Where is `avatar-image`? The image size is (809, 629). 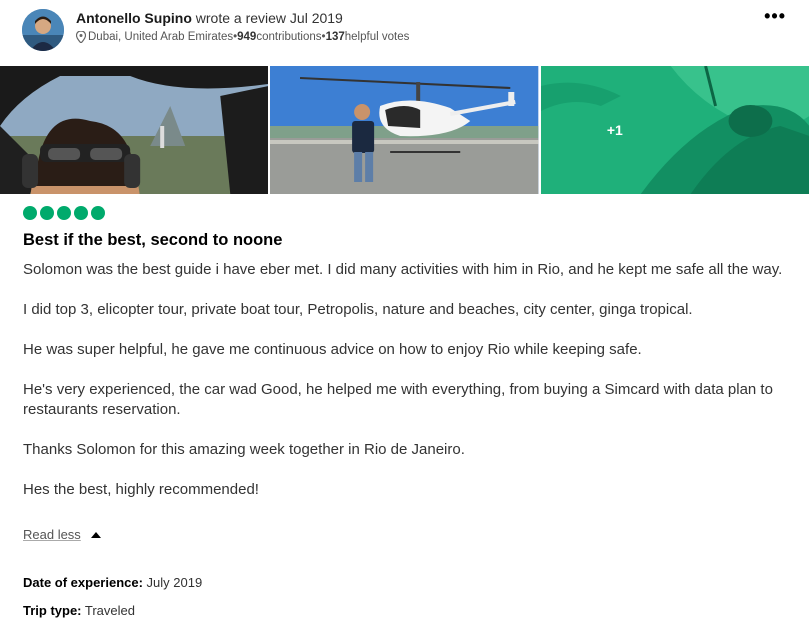
avatar-image is located at coordinates (43, 30).